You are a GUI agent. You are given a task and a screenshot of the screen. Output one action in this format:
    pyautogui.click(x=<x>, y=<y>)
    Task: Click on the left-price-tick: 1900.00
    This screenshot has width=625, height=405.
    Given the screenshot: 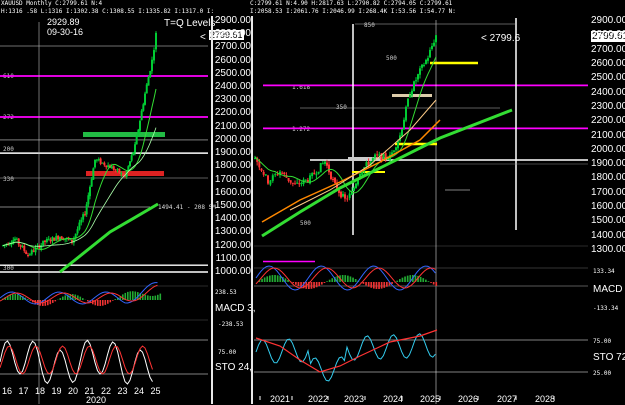 What is the action you would take?
    pyautogui.click(x=229, y=152)
    